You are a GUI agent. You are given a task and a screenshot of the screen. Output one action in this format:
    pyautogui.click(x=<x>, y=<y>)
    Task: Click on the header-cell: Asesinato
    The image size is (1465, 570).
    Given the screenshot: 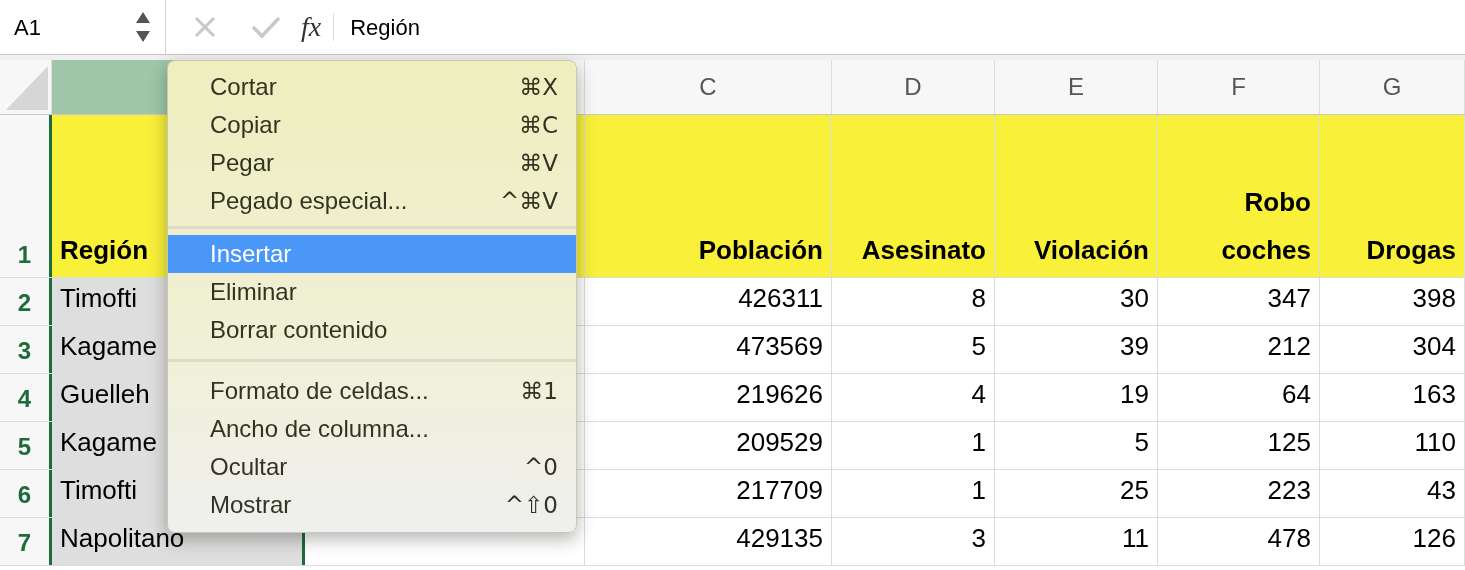 What is the action you would take?
    pyautogui.click(x=913, y=196)
    